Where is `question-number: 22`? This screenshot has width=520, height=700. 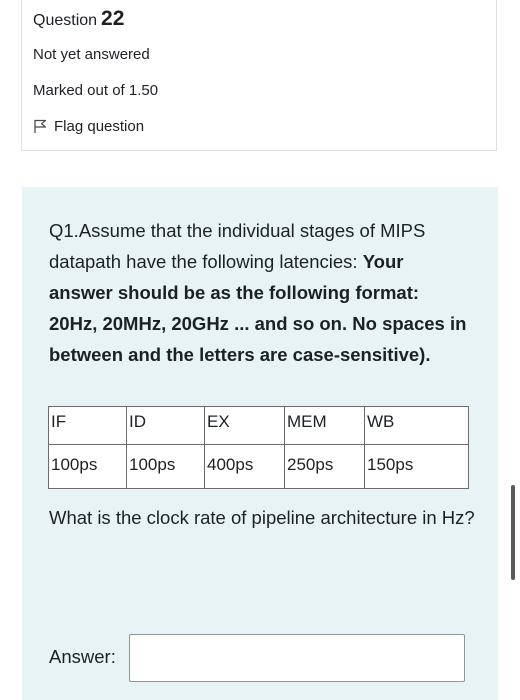 question-number: 22 is located at coordinates (113, 18).